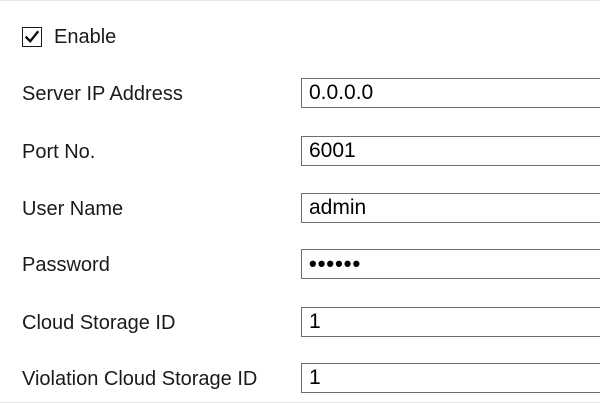  I want to click on port-label: Port No., so click(59, 152).